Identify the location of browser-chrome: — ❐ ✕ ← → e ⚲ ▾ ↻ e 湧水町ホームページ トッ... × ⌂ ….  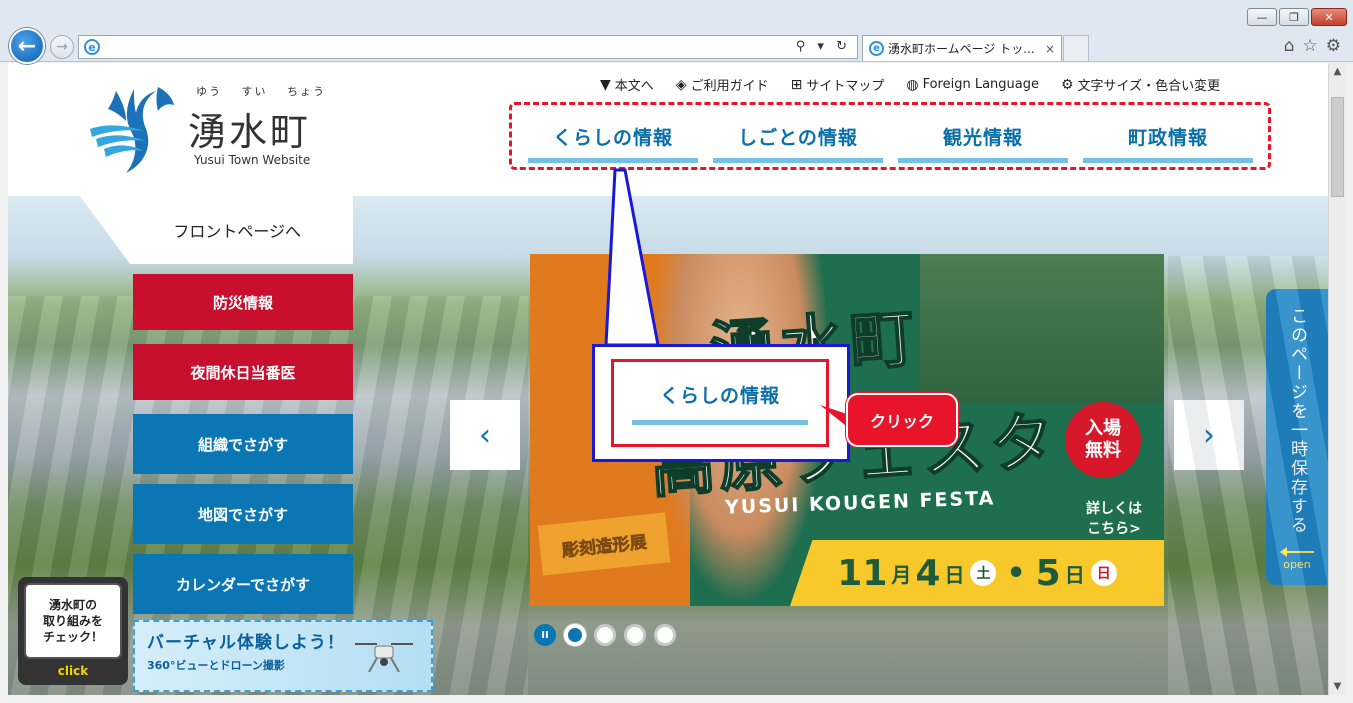
(676, 32).